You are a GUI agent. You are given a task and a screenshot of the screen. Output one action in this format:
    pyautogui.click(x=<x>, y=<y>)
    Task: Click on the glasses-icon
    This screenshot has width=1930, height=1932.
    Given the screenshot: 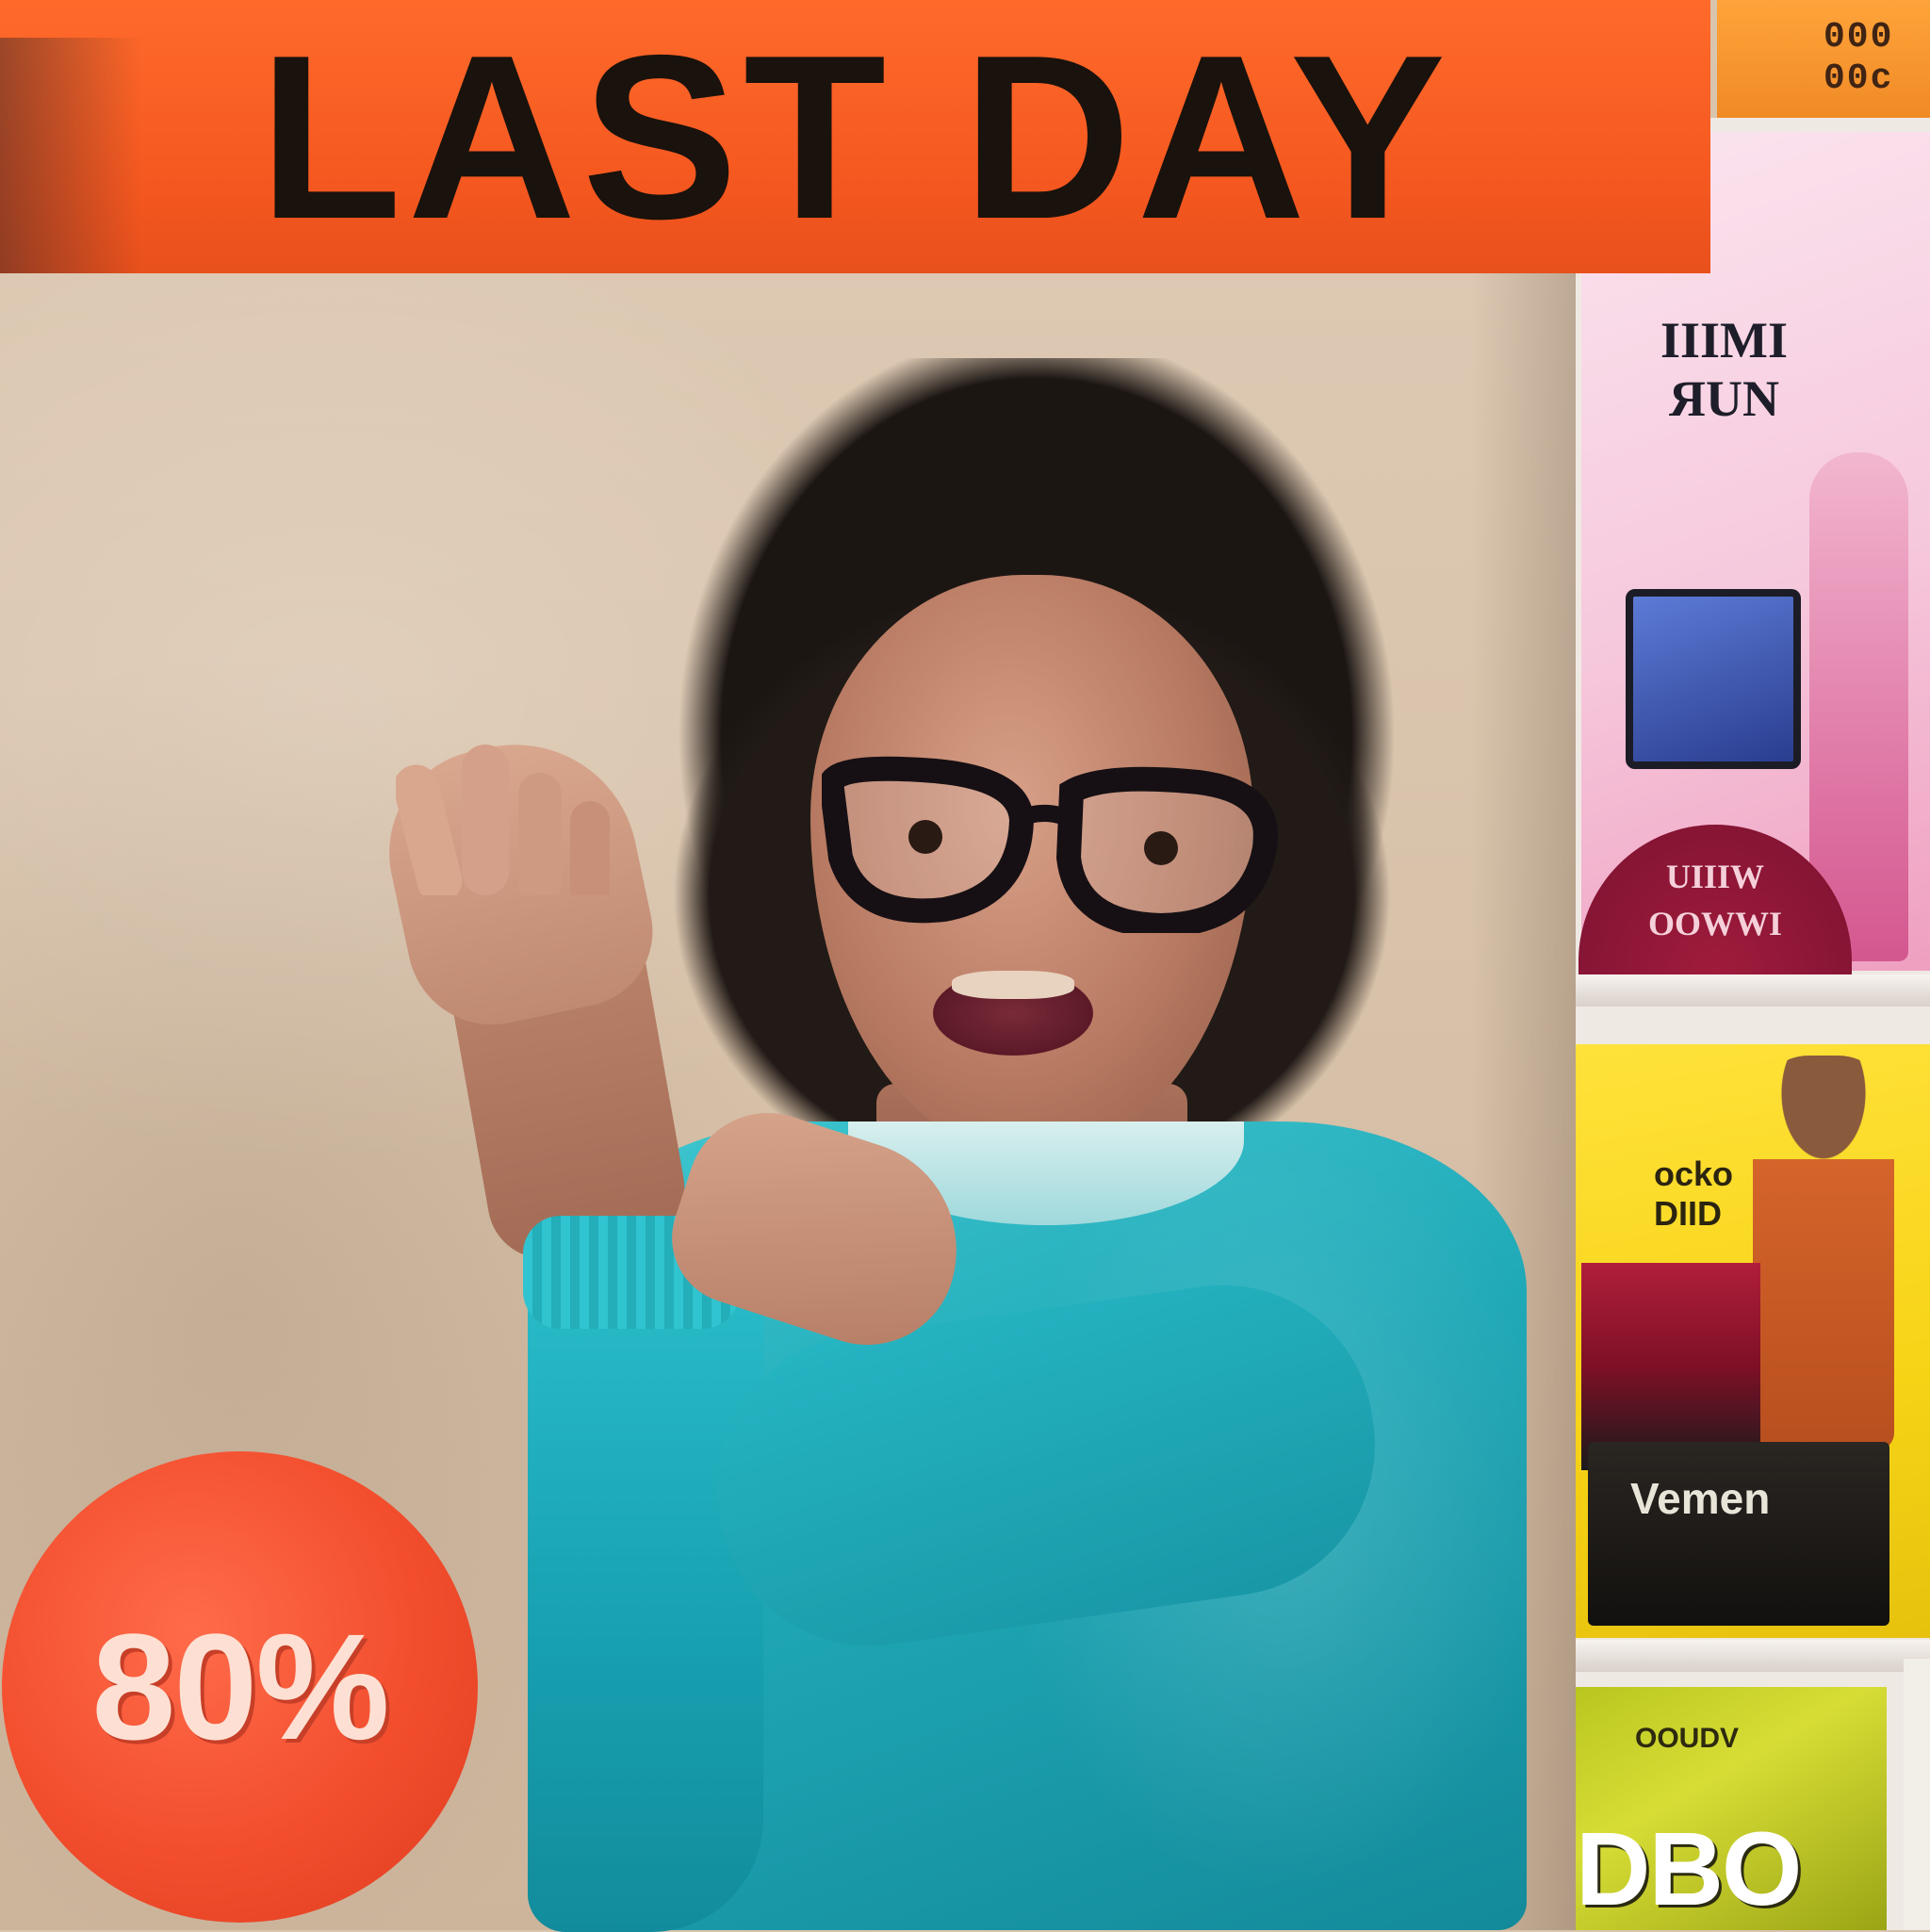 What is the action you would take?
    pyautogui.click(x=1050, y=844)
    